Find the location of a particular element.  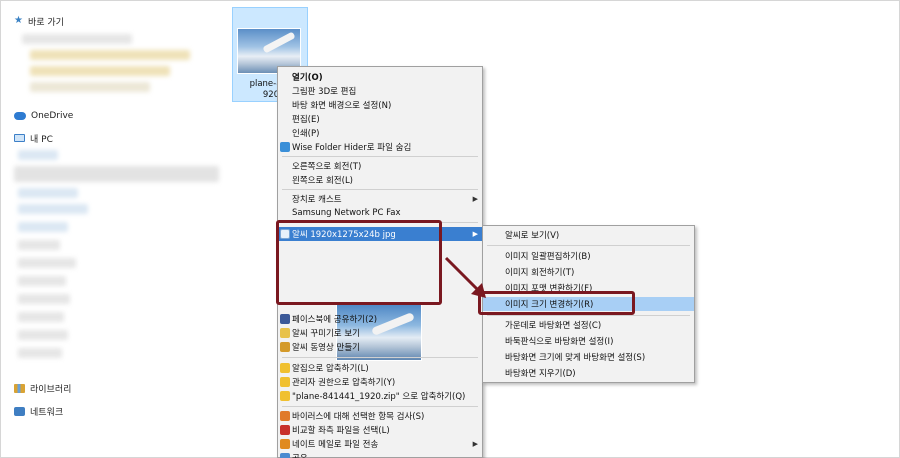

callout-arrow-icon is located at coordinates (465, 277).